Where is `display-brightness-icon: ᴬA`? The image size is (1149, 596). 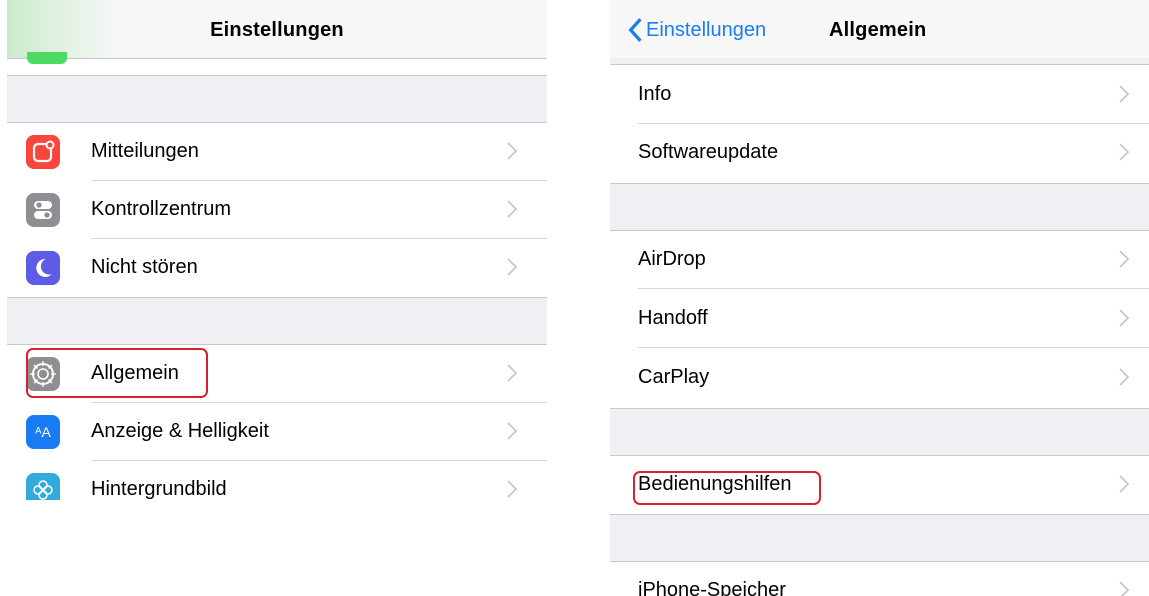 display-brightness-icon: ᴬA is located at coordinates (43, 432).